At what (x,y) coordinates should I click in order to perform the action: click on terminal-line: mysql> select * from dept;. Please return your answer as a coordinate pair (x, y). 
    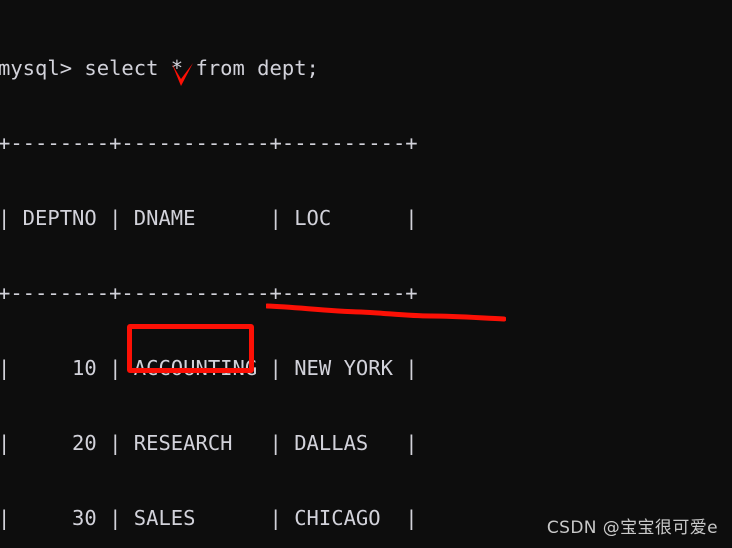
    Looking at the image, I should click on (159, 68).